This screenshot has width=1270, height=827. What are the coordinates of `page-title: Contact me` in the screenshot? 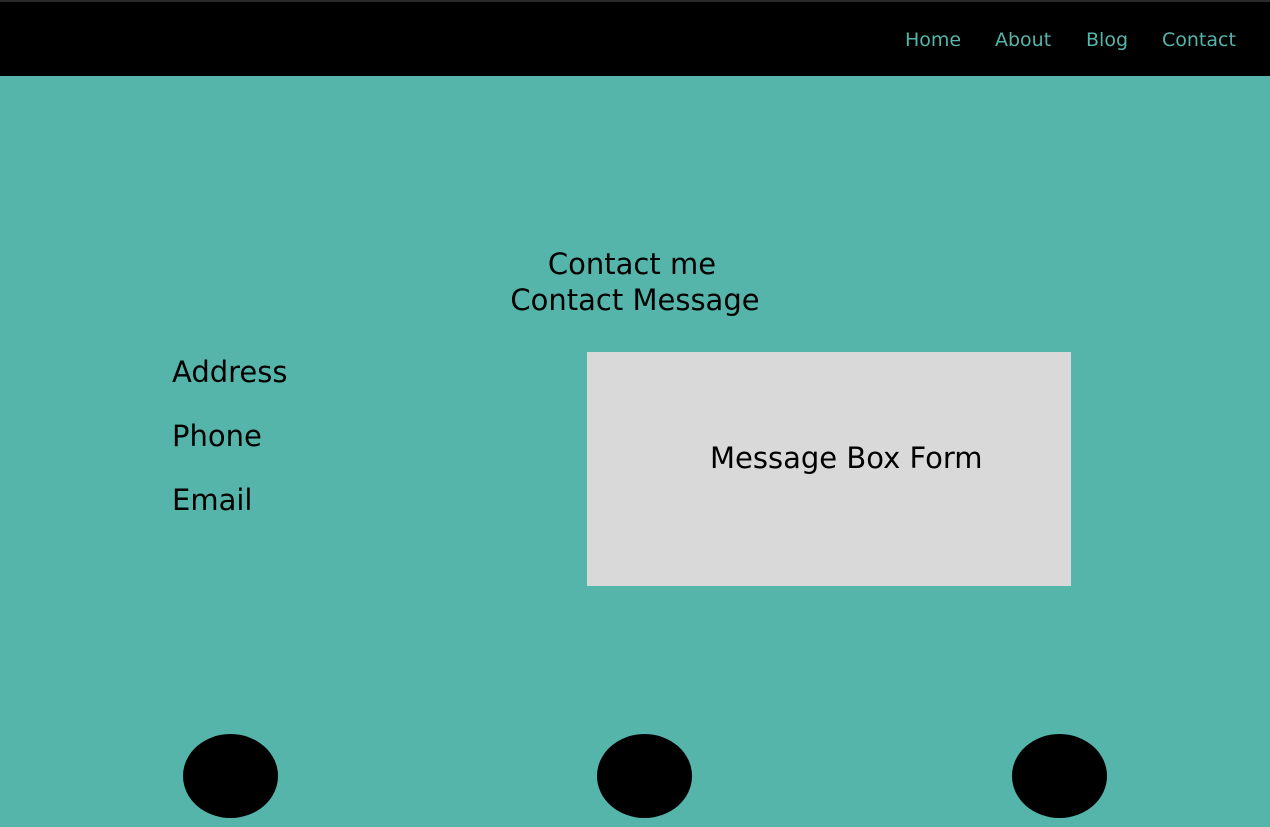 It's located at (632, 264).